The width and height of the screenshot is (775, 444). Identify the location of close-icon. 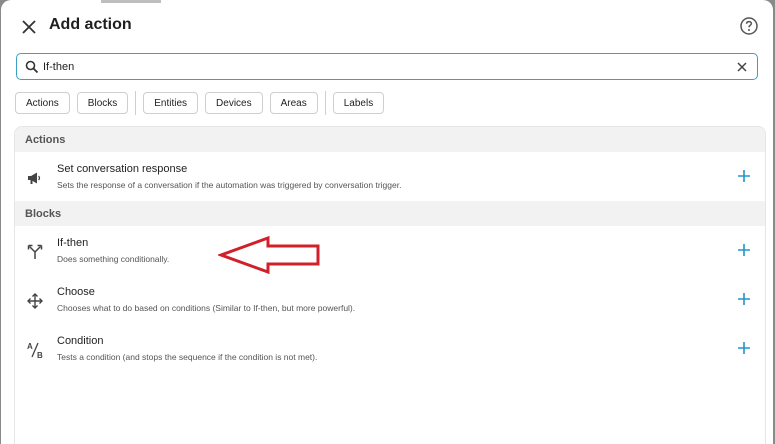
(29, 27).